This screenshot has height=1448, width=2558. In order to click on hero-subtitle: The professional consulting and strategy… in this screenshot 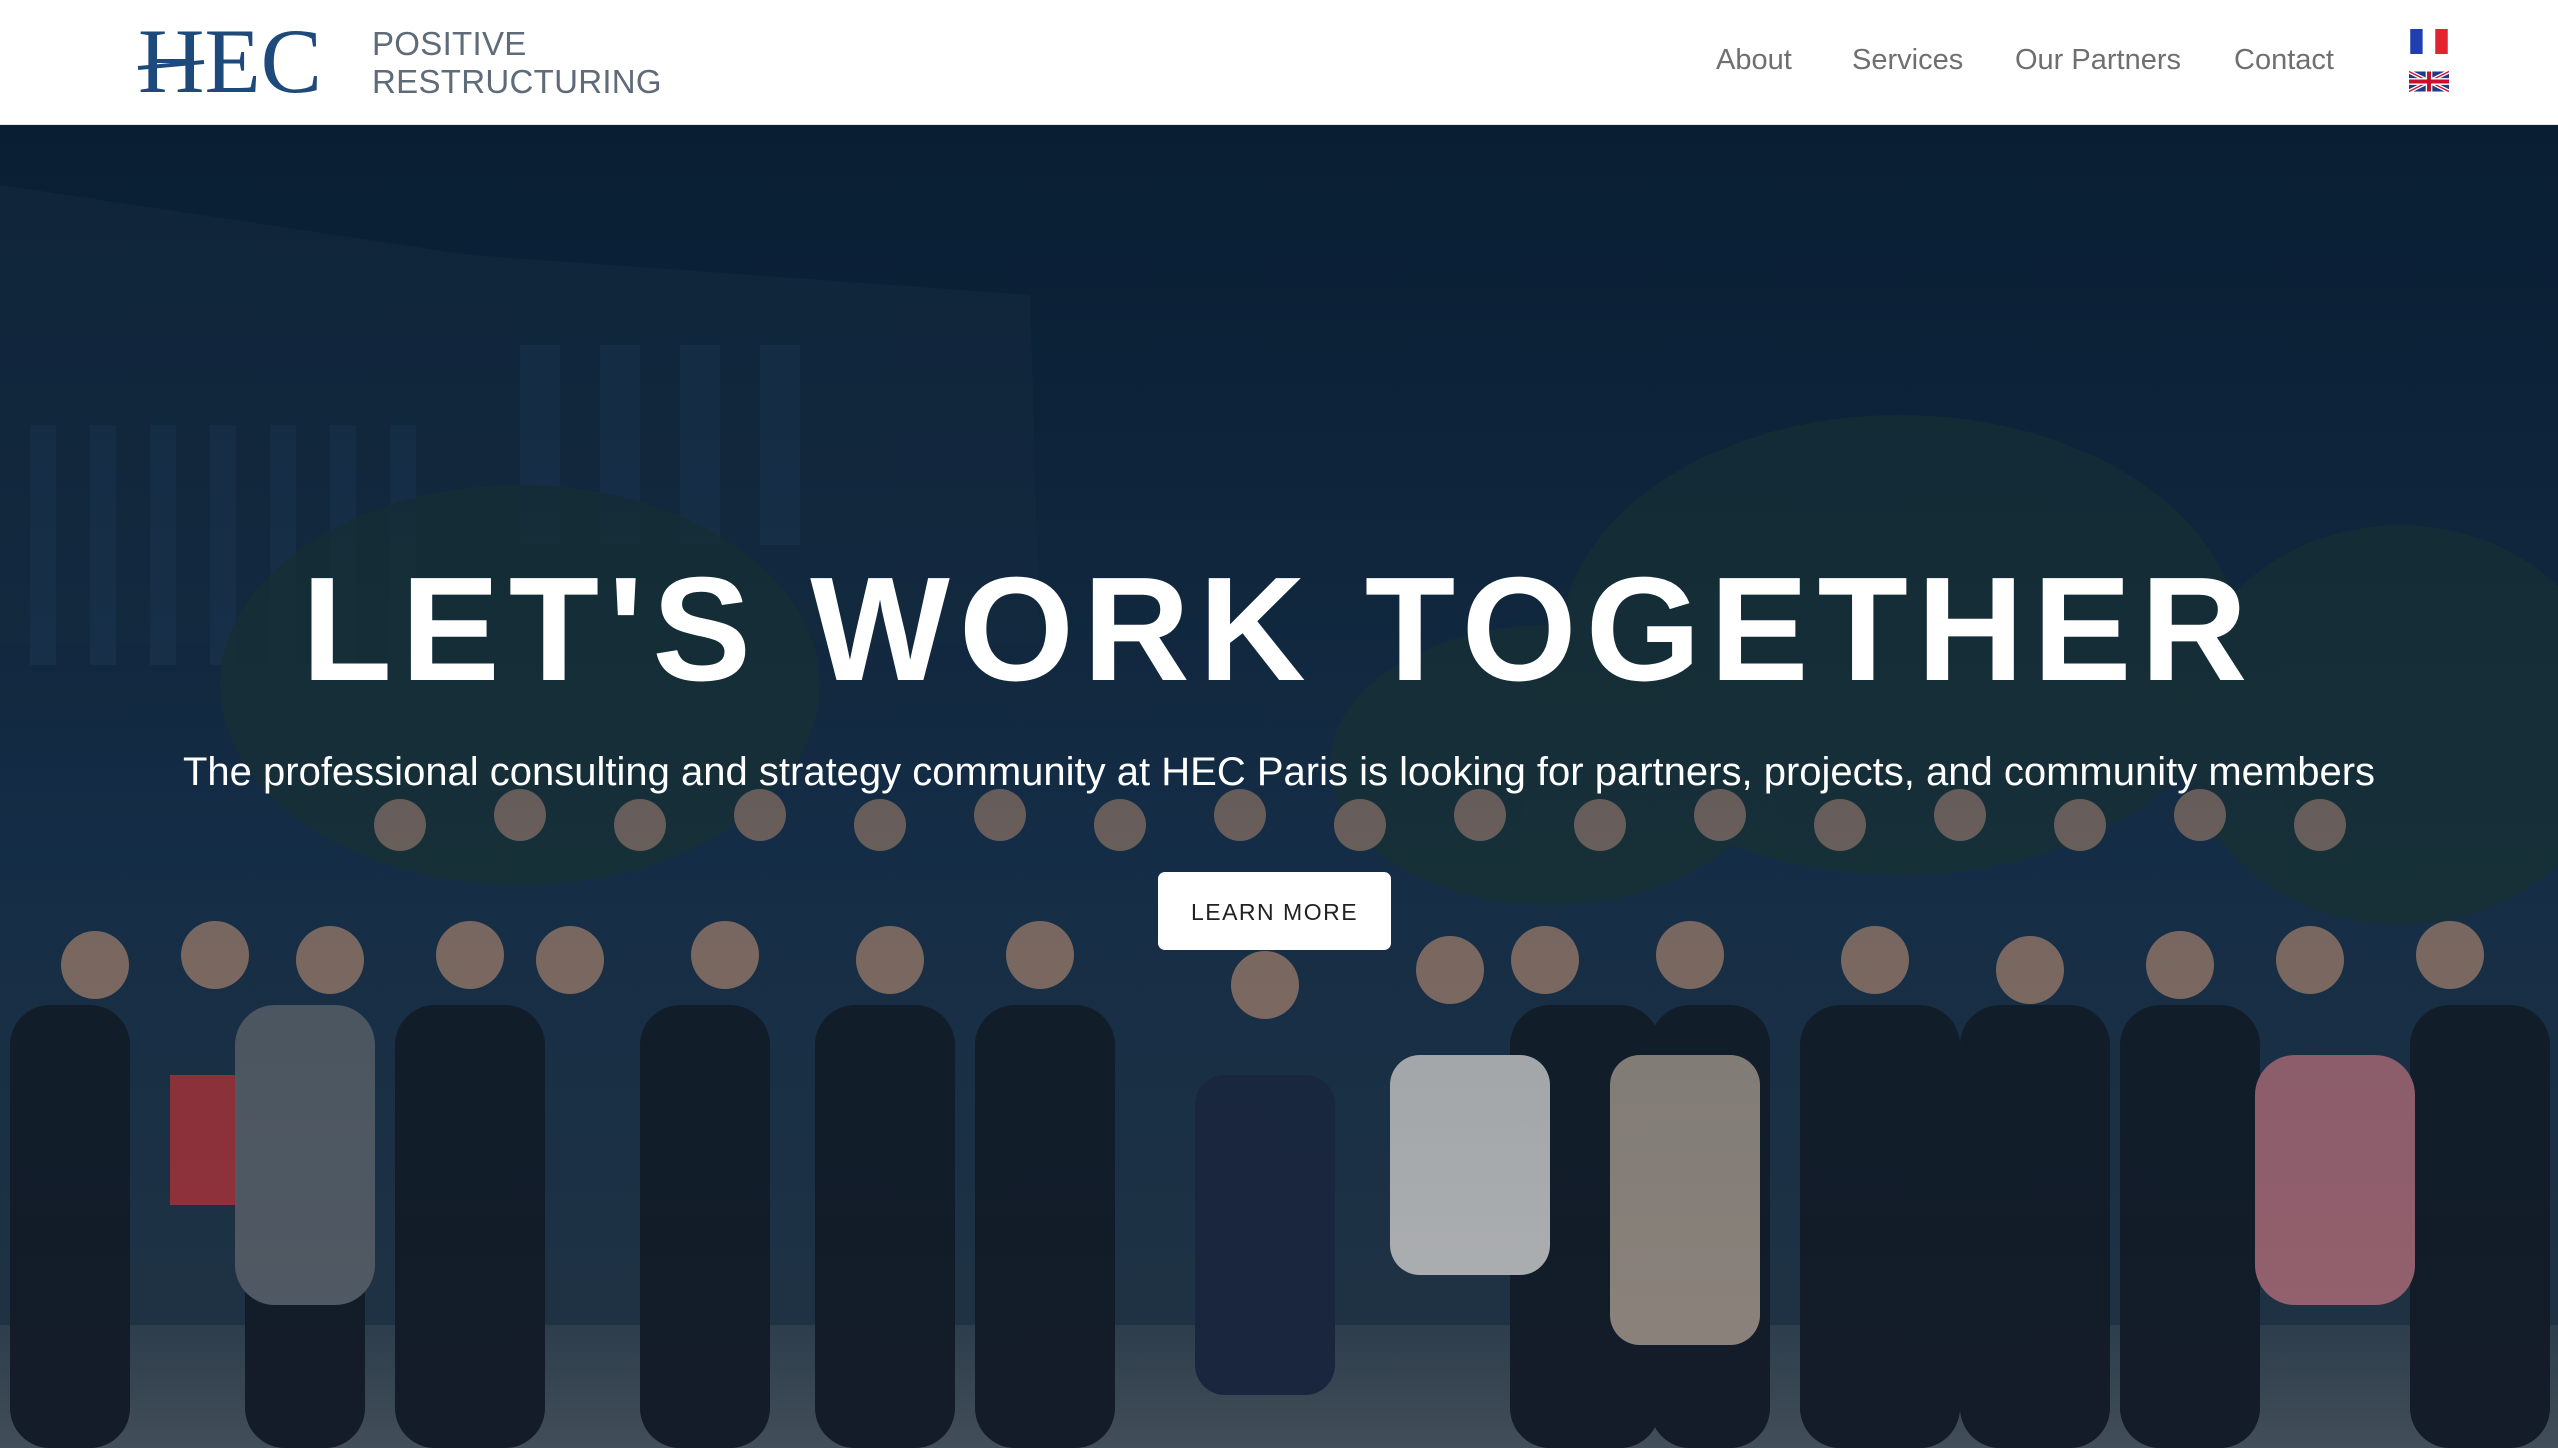, I will do `click(1279, 772)`.